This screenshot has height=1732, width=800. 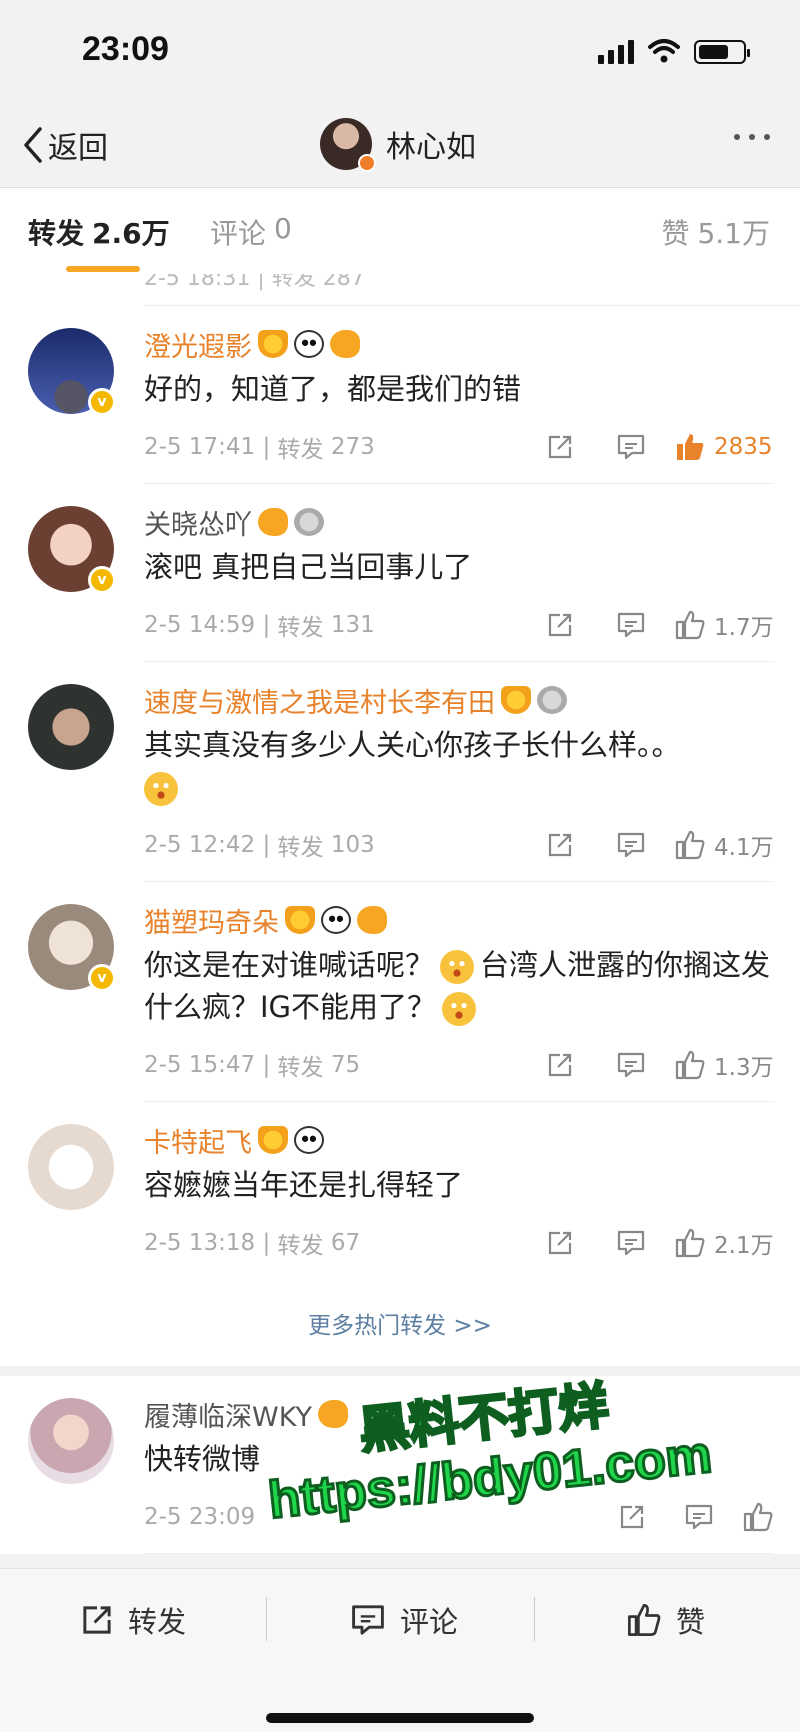 What do you see at coordinates (665, 1620) in the screenshot?
I see `like-button: 赞` at bounding box center [665, 1620].